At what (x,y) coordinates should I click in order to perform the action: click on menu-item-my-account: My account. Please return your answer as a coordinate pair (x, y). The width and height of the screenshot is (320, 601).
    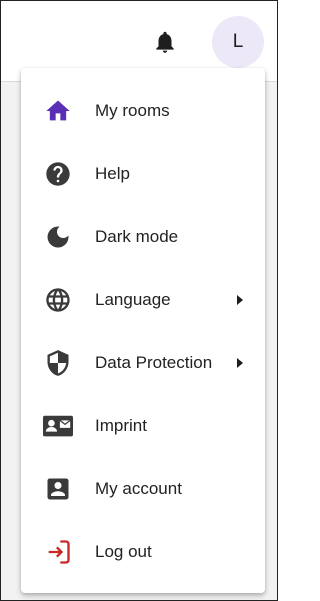
    Looking at the image, I should click on (143, 488).